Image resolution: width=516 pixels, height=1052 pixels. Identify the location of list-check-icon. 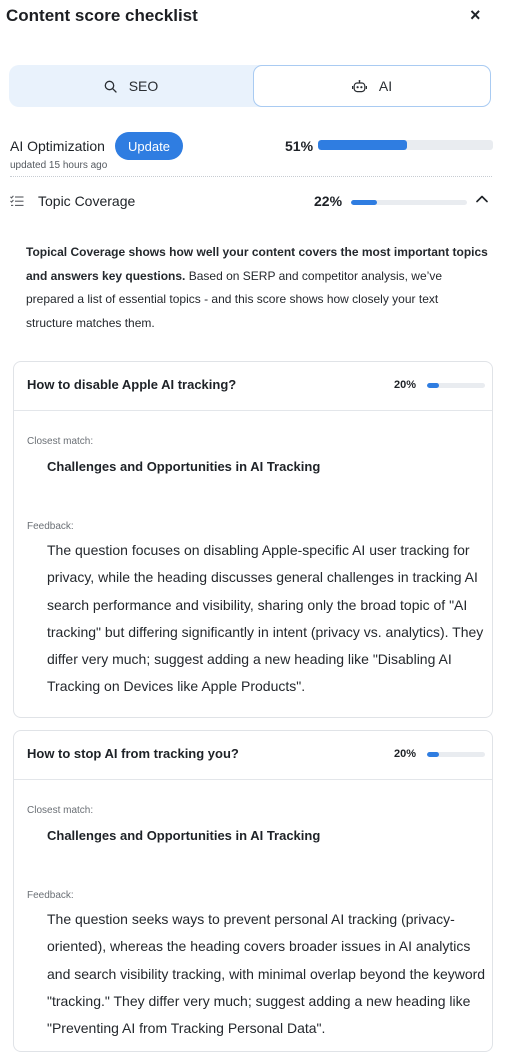
(17, 200).